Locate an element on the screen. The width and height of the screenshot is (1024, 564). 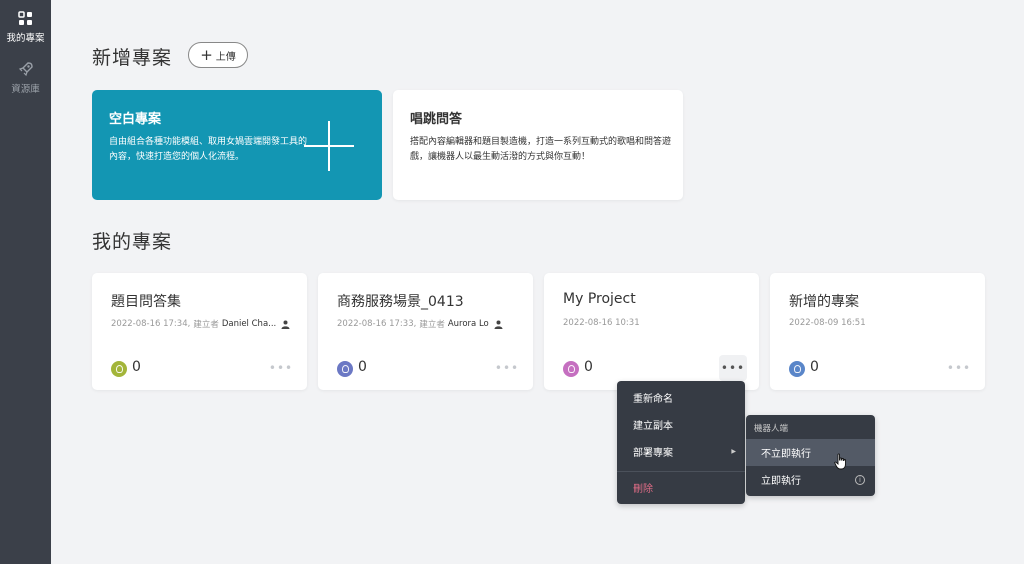
menu-divider is located at coordinates (681, 471).